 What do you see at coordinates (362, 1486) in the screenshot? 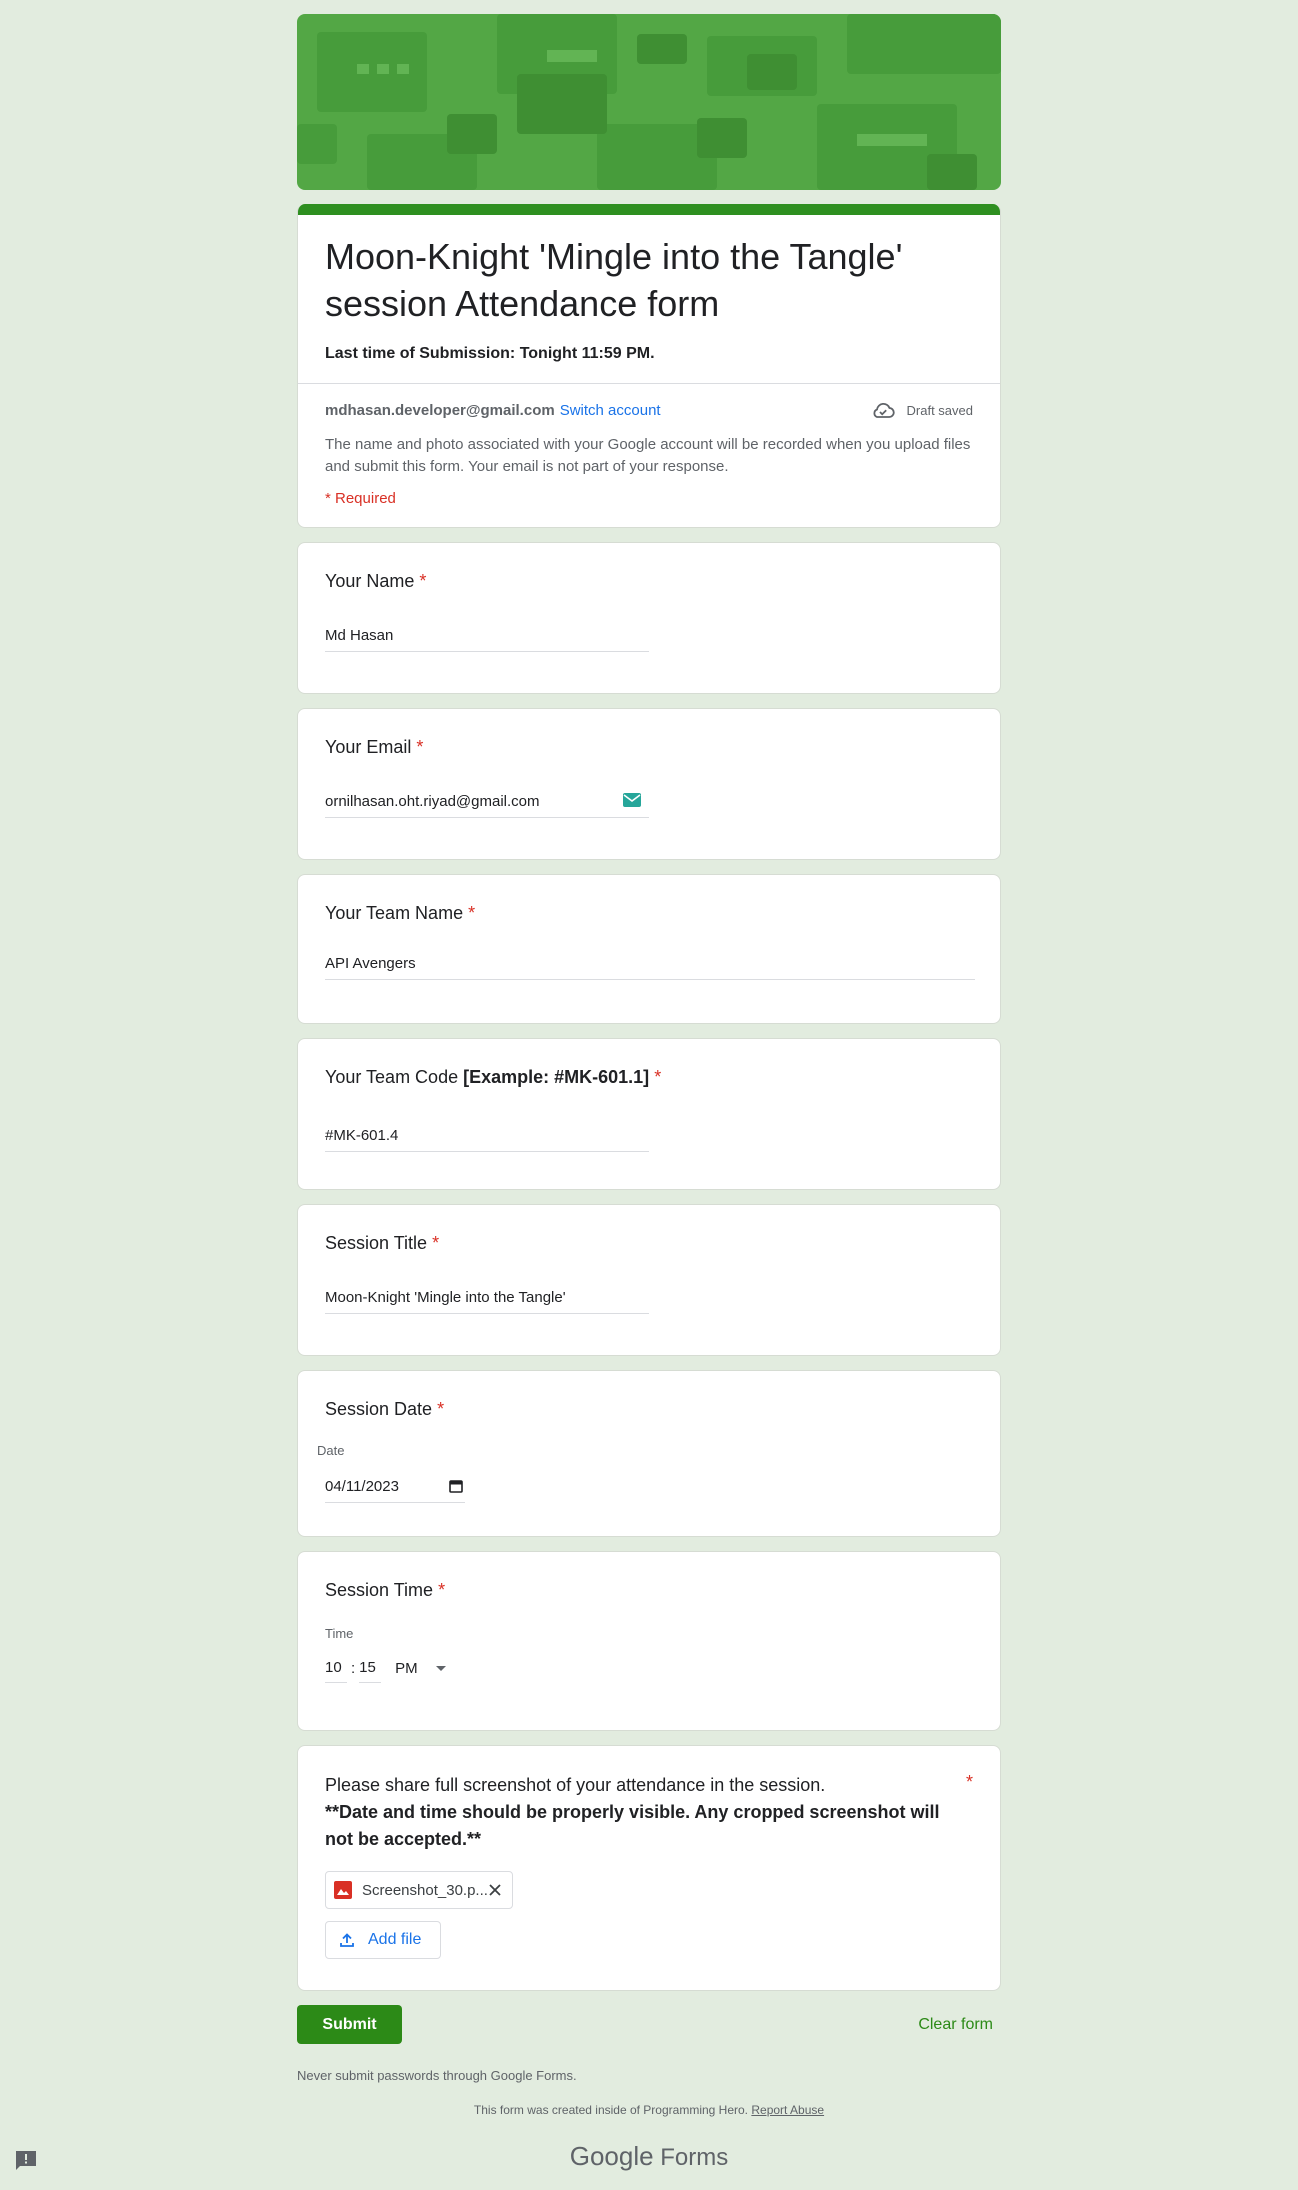
I see `date-value: 04/11/2023` at bounding box center [362, 1486].